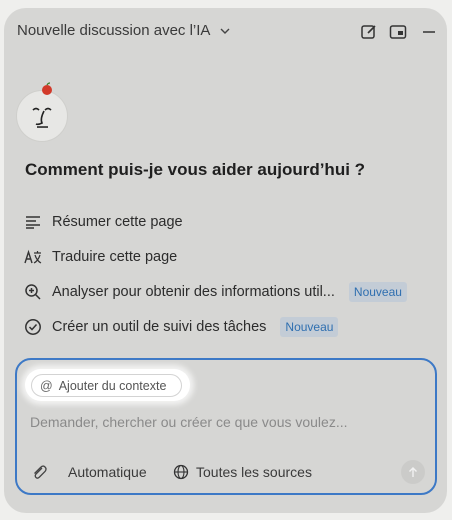 The image size is (452, 520). What do you see at coordinates (115, 256) in the screenshot?
I see `action-label: Traduire cette page` at bounding box center [115, 256].